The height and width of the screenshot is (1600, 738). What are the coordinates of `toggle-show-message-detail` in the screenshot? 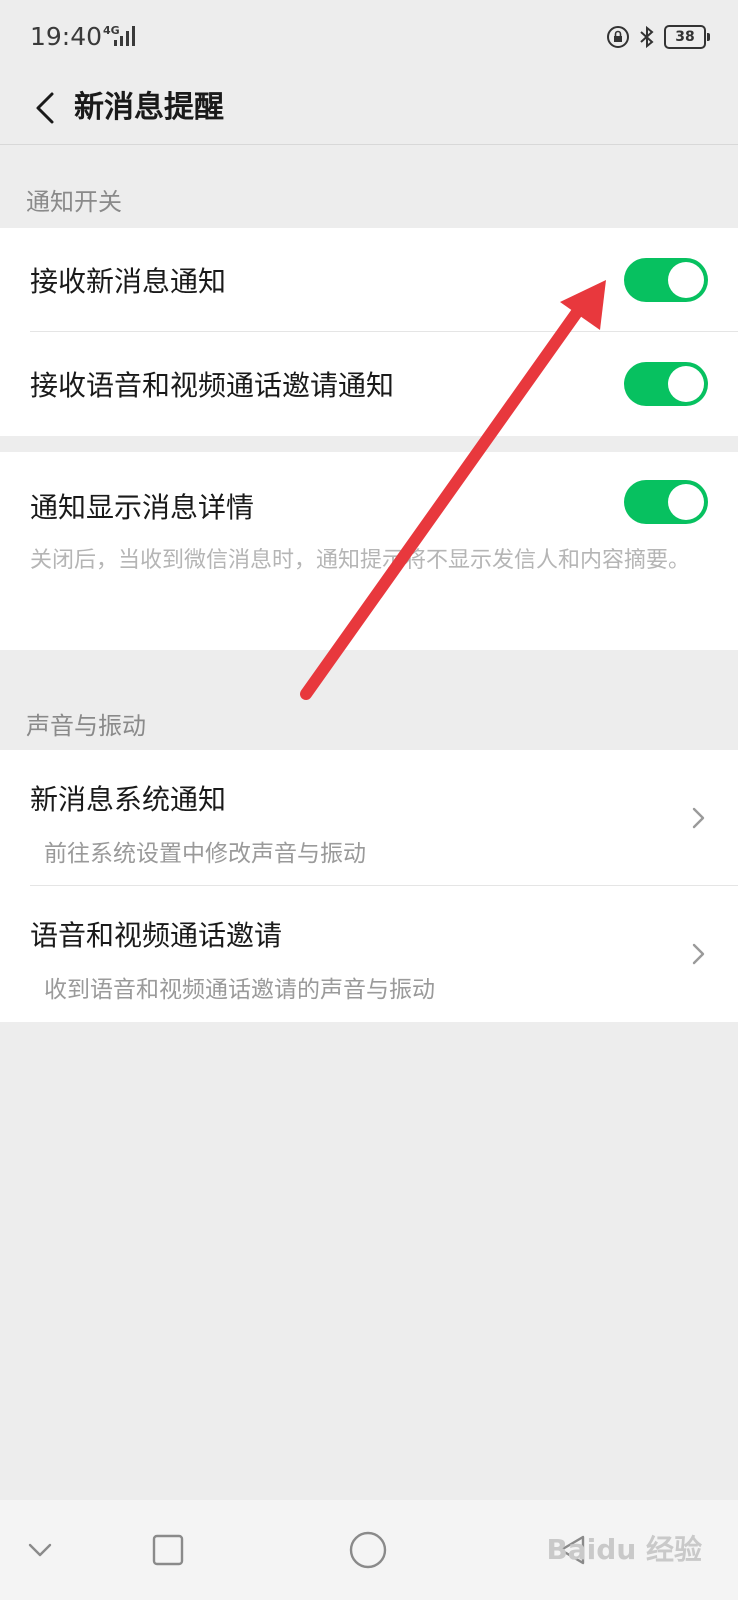 It's located at (666, 502).